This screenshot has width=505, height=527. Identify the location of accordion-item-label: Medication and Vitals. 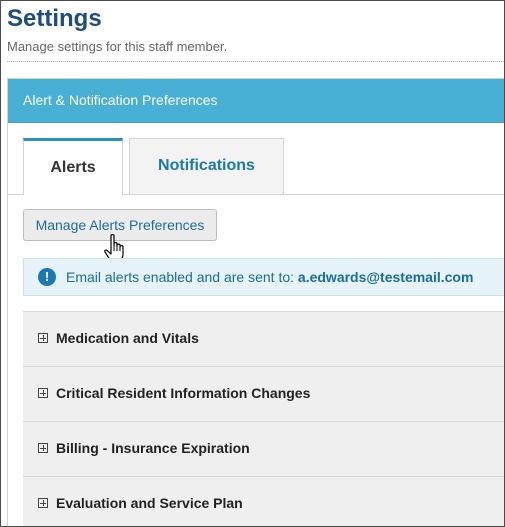
(127, 338).